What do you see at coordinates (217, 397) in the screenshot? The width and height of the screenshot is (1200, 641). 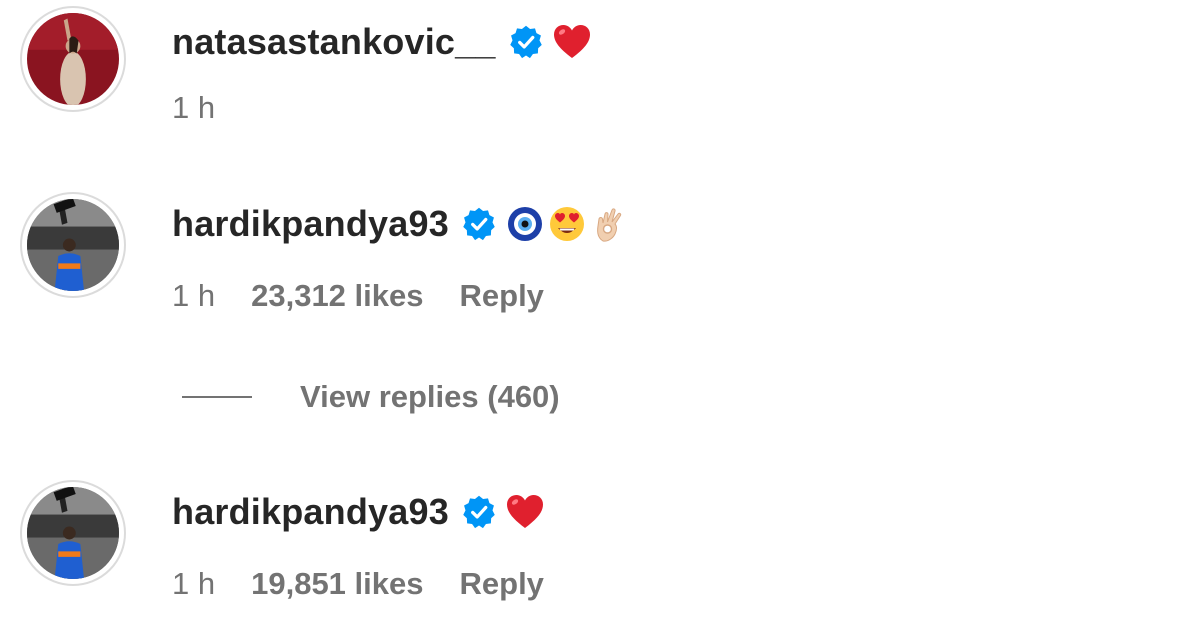 I see `divider-line` at bounding box center [217, 397].